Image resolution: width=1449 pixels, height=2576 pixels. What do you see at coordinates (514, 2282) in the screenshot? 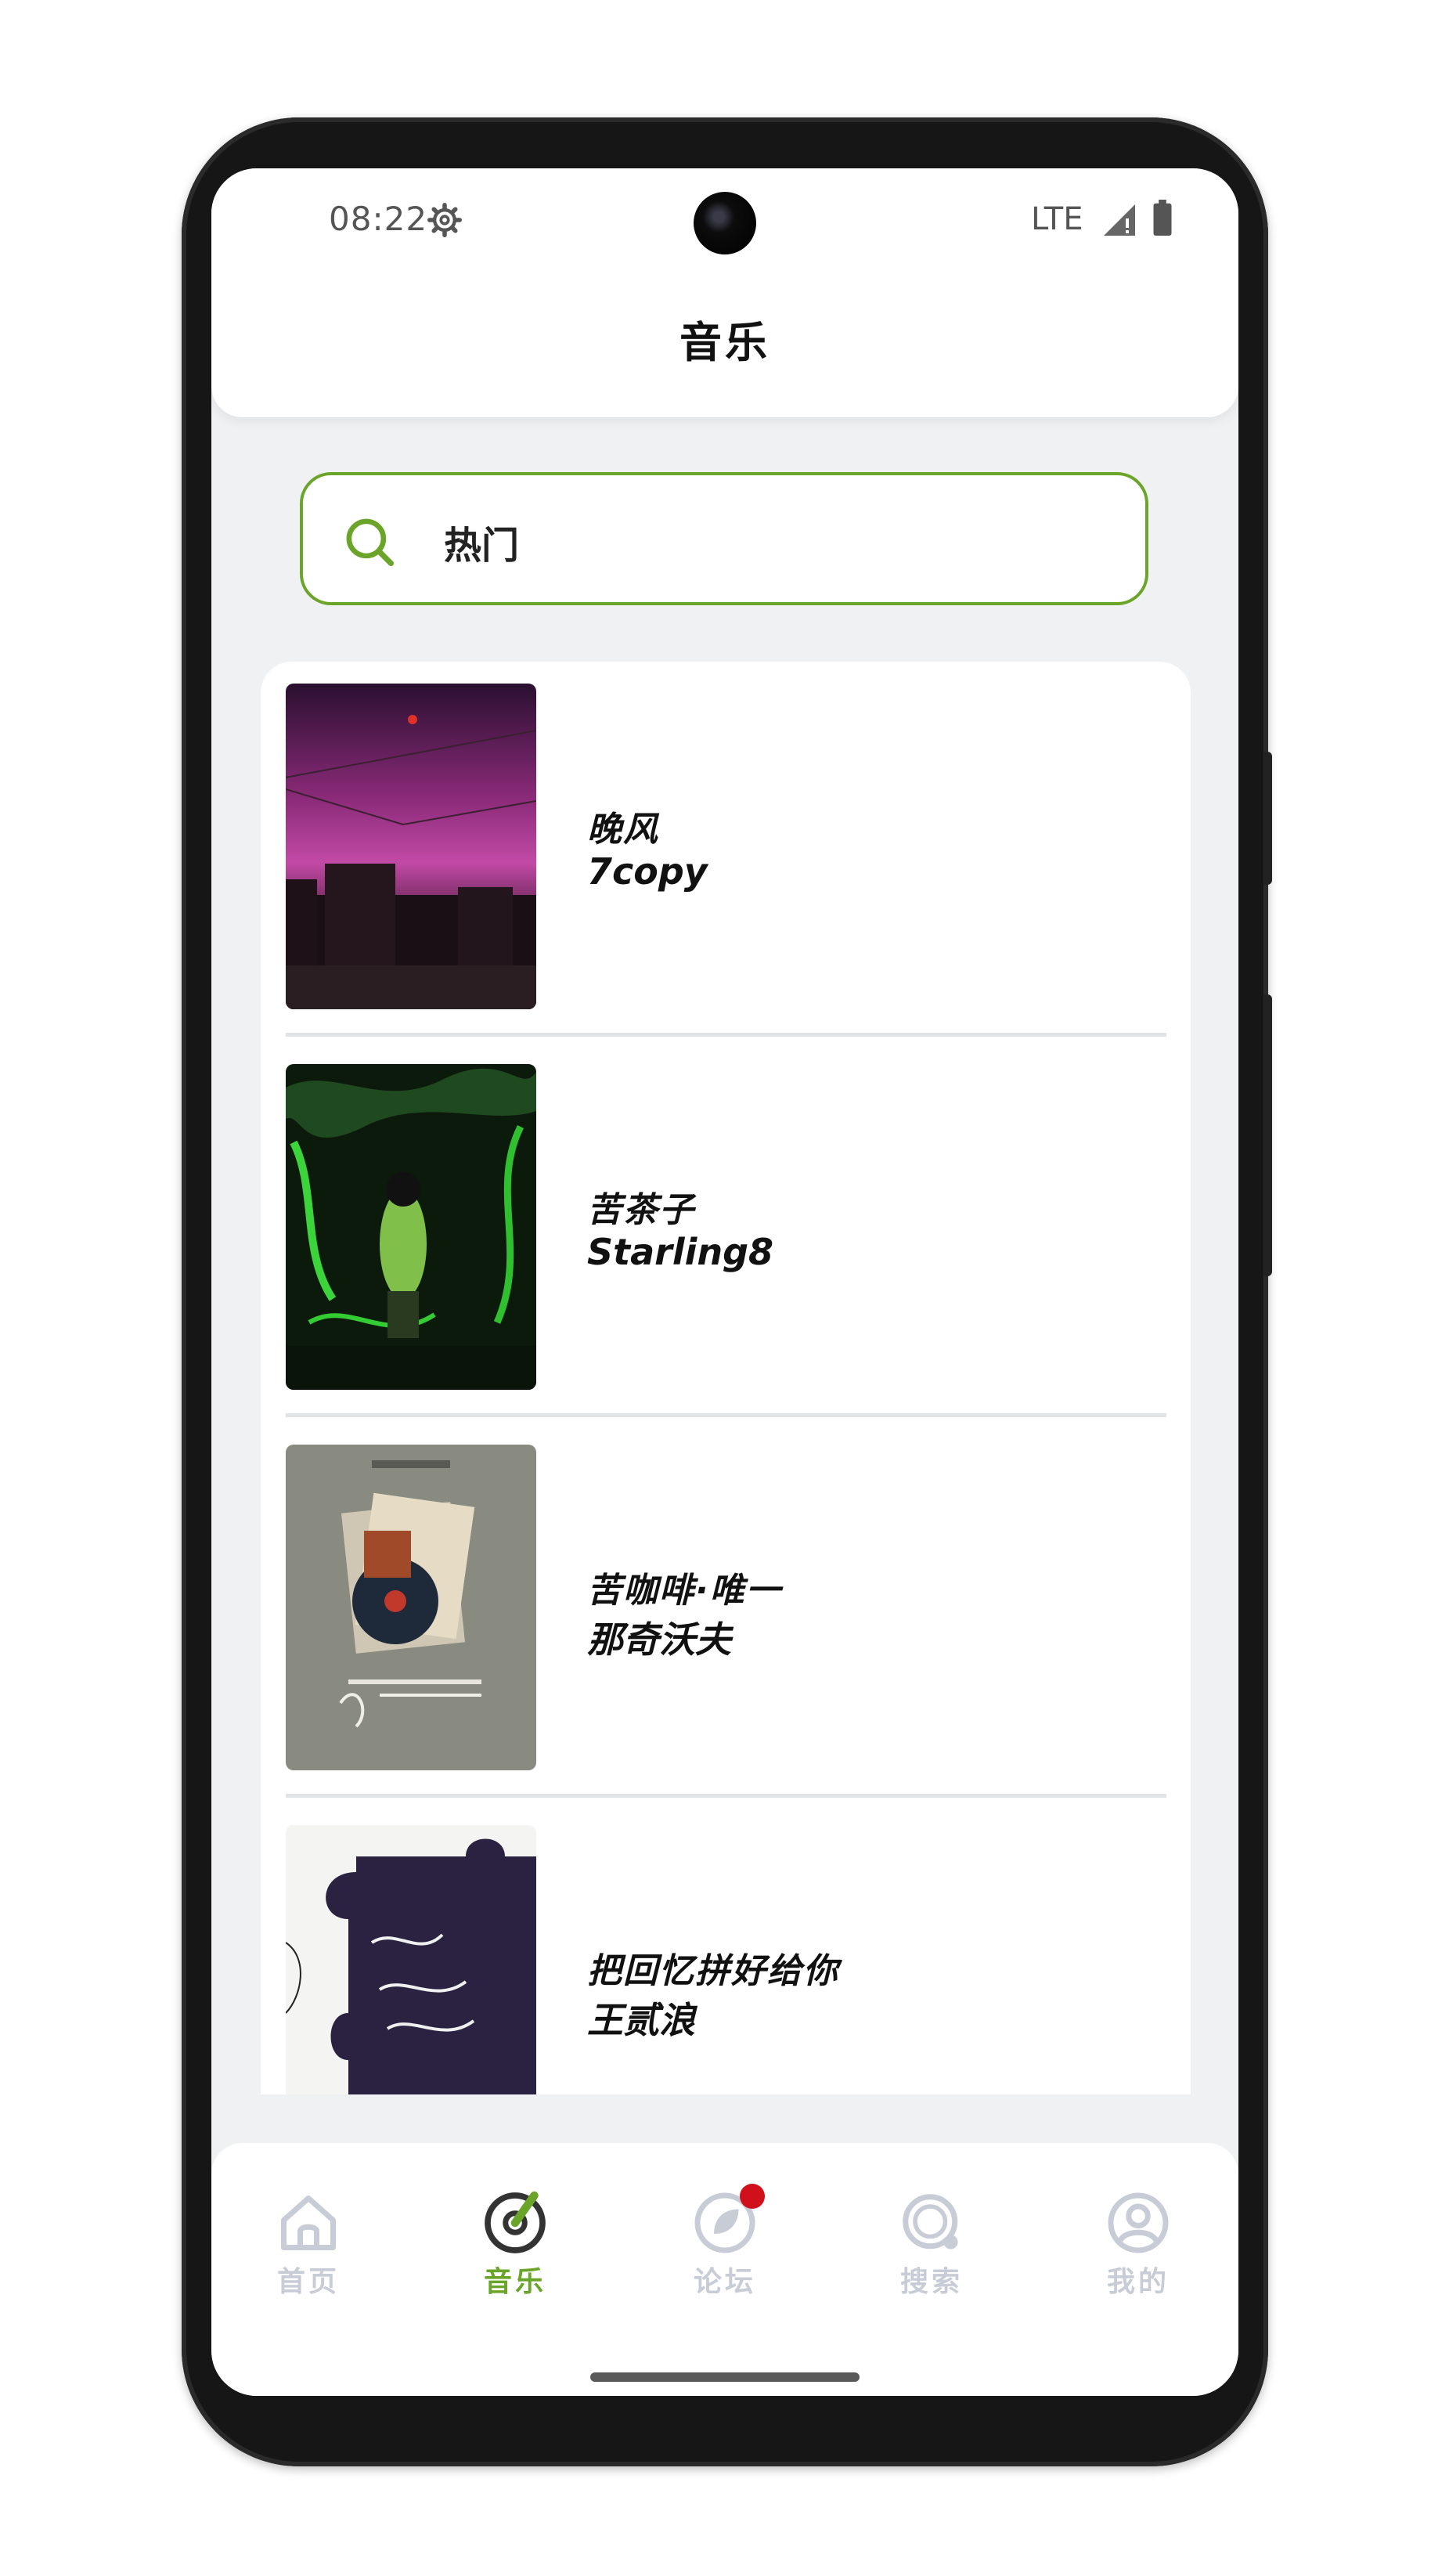
I see `nav-label: 音乐` at bounding box center [514, 2282].